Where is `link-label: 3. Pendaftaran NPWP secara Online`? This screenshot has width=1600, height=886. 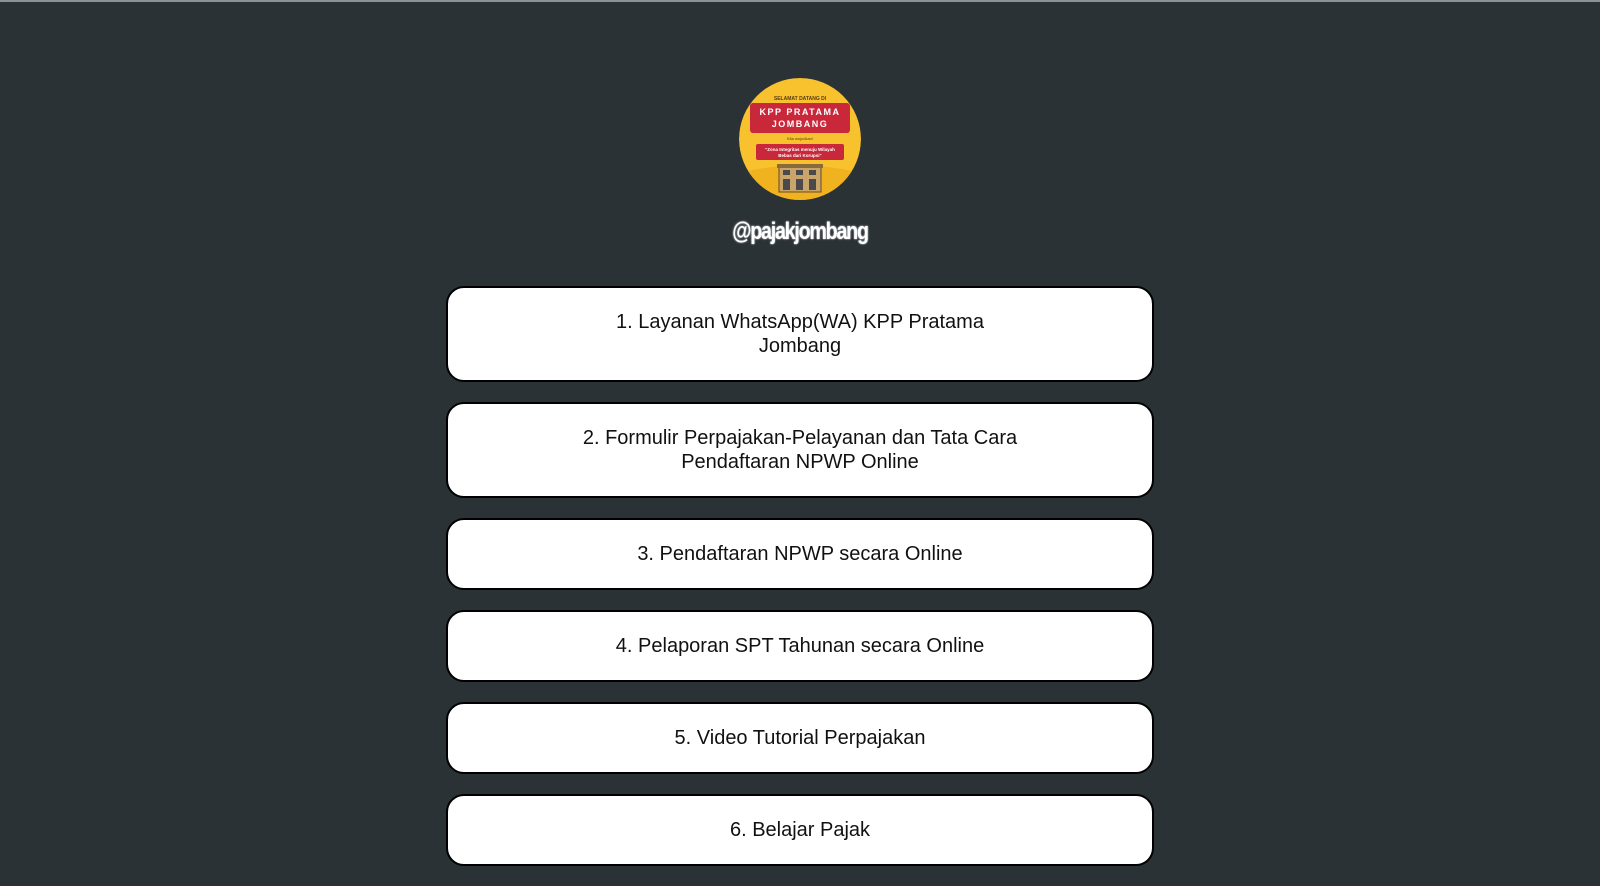
link-label: 3. Pendaftaran NPWP secara Online is located at coordinates (800, 554).